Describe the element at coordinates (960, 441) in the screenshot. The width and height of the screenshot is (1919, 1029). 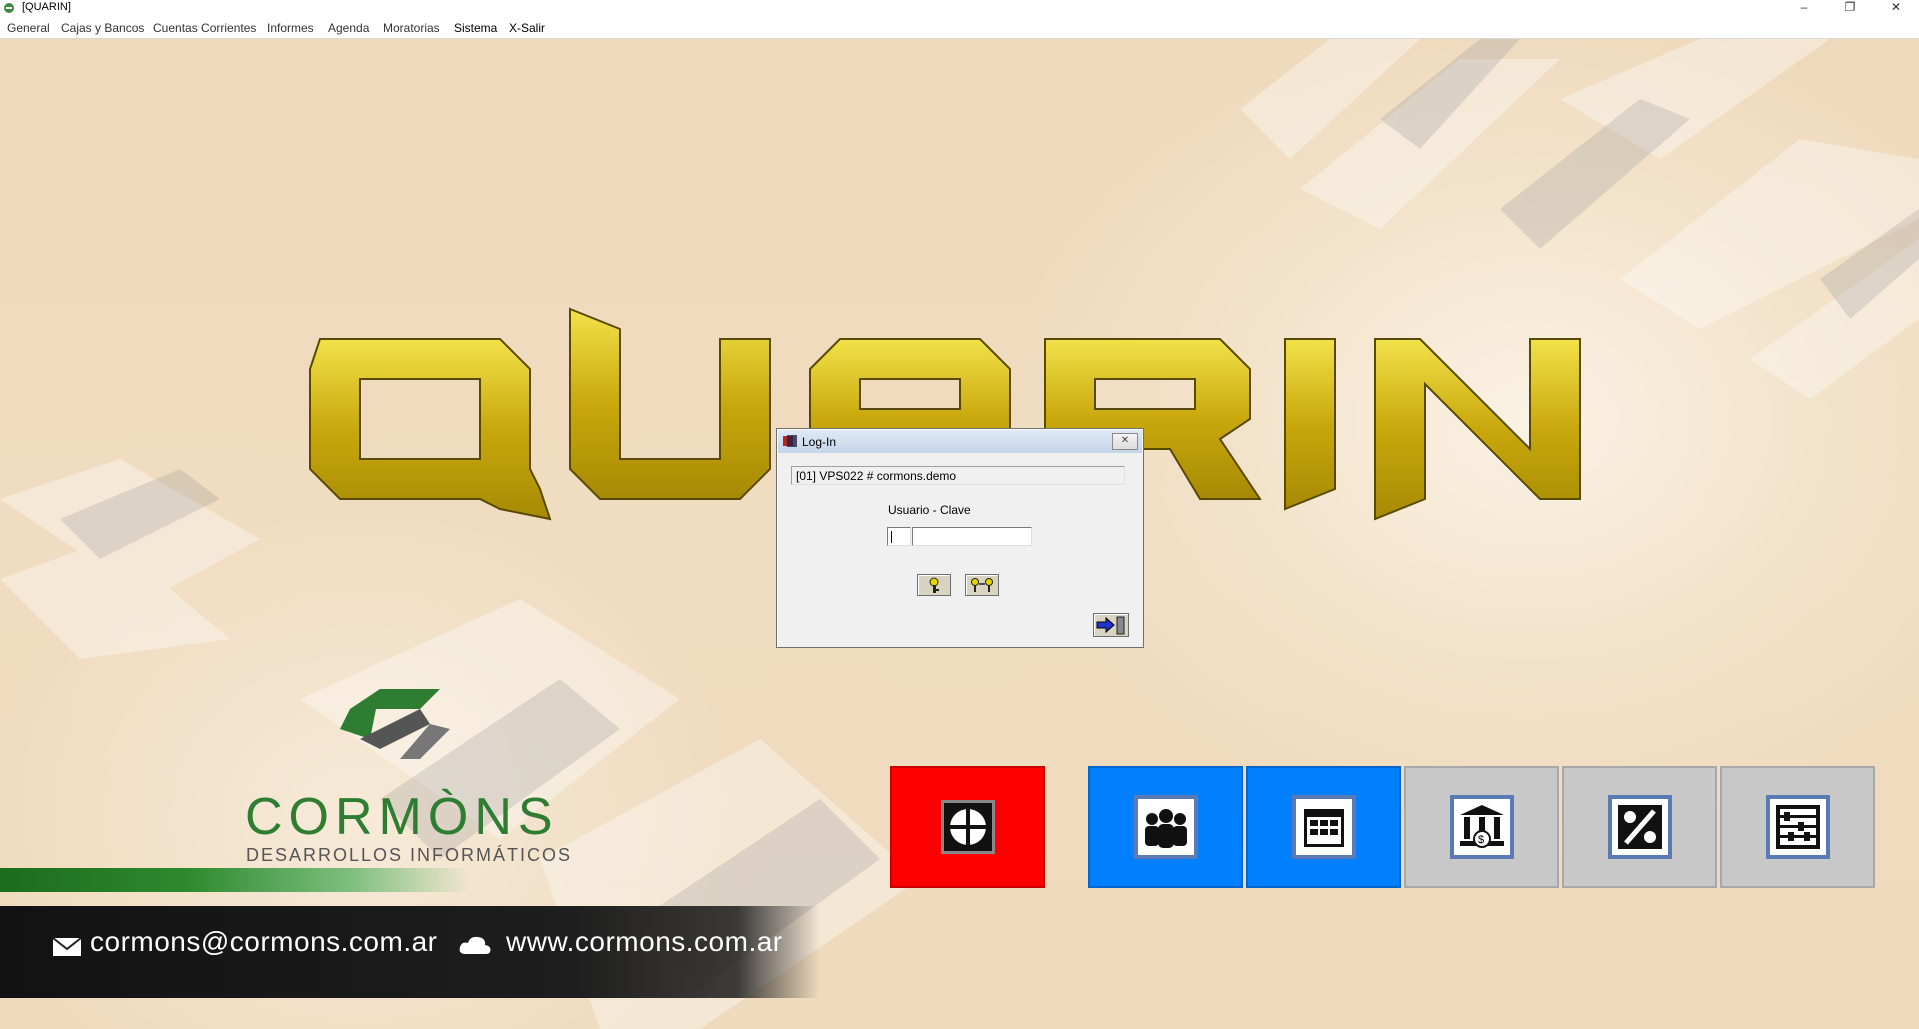
I see `login-dialog-titlebar: Log-In ✕` at that location.